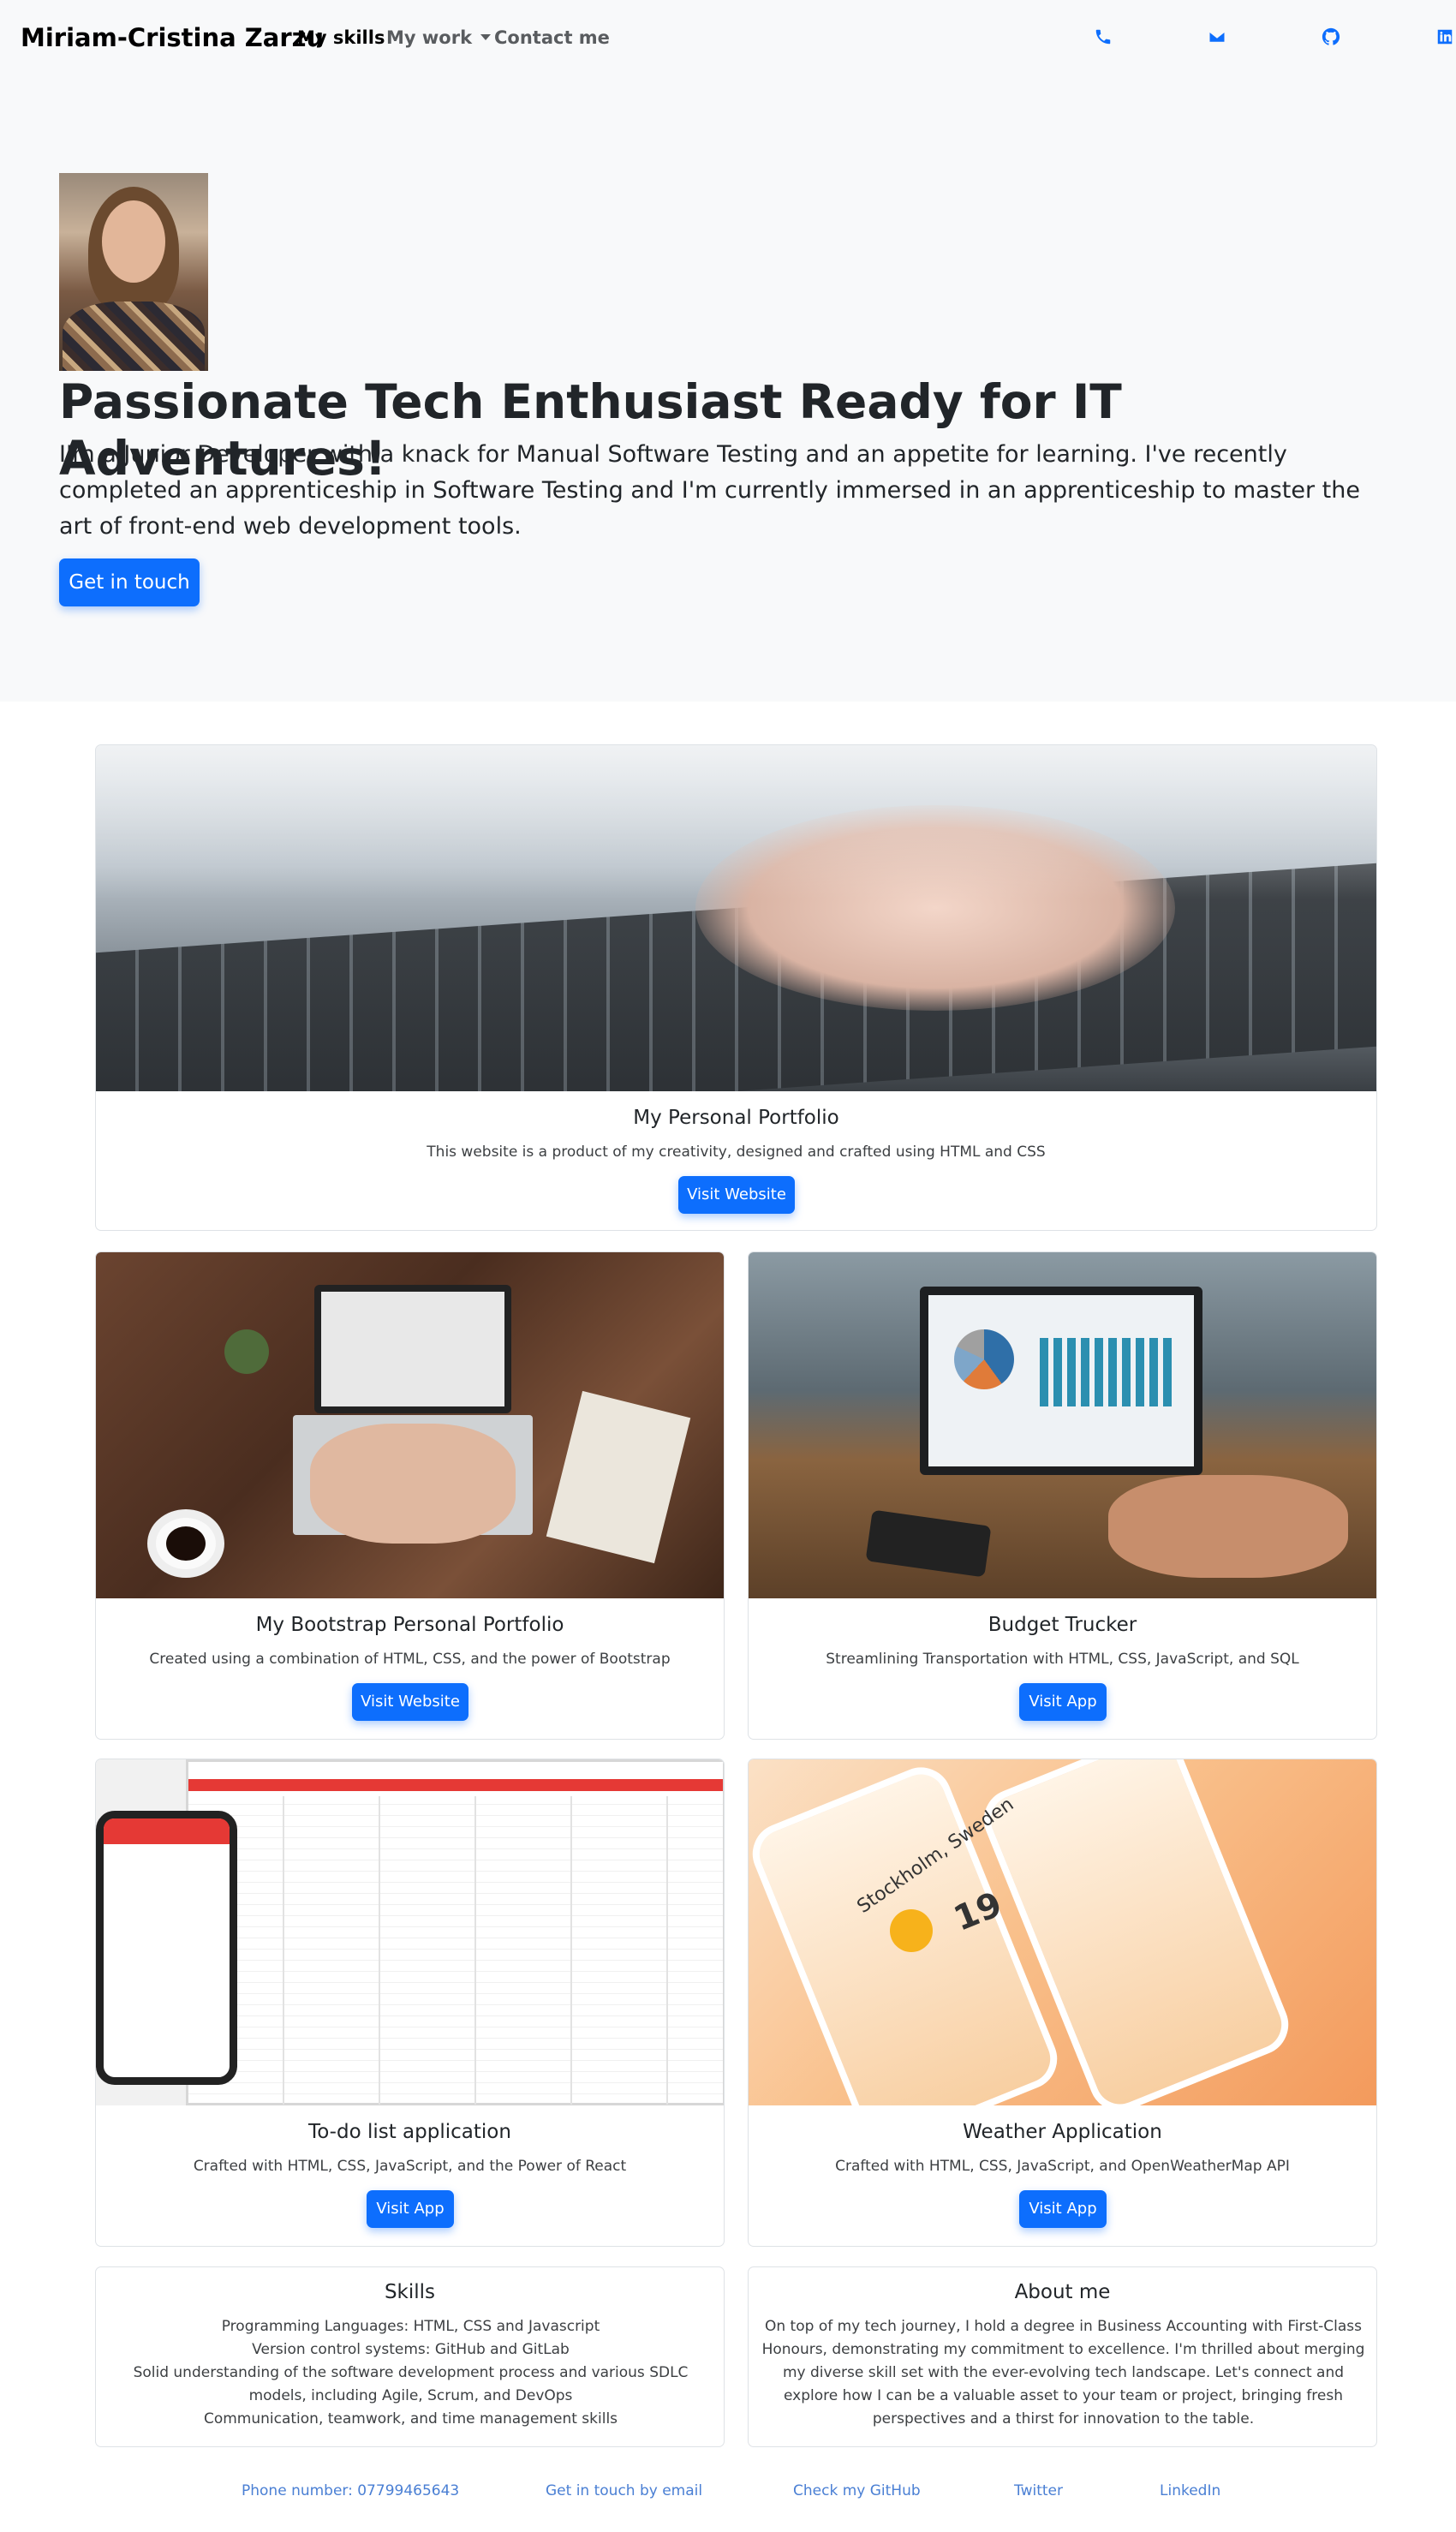 Image resolution: width=1456 pixels, height=2532 pixels. What do you see at coordinates (736, 1118) in the screenshot?
I see `project-title: My Personal Portfolio` at bounding box center [736, 1118].